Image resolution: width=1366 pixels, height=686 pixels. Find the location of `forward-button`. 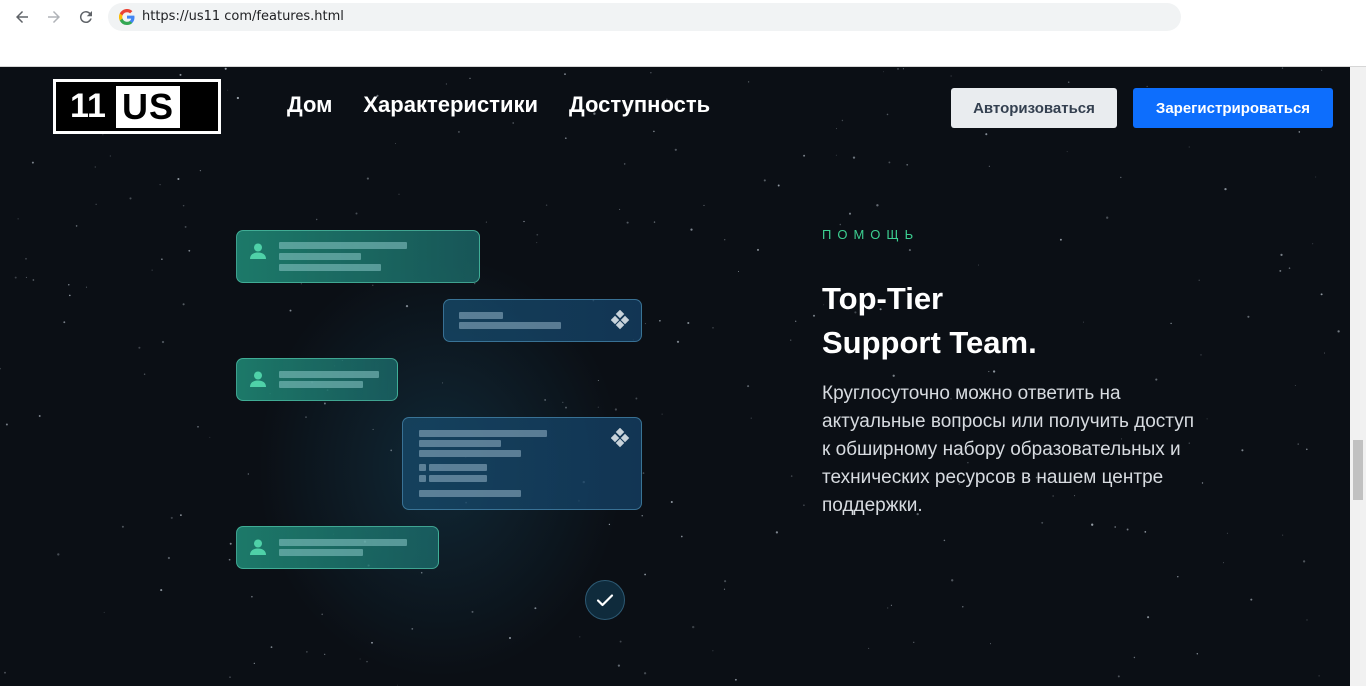

forward-button is located at coordinates (54, 17).